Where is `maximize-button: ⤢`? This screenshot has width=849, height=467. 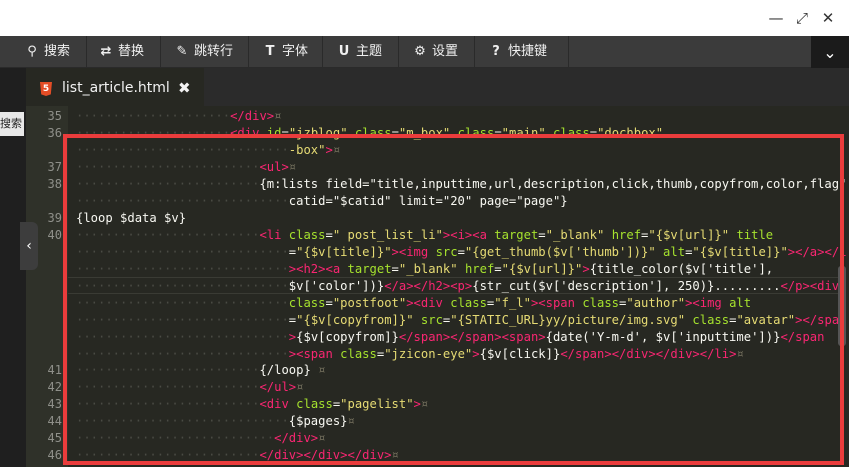
maximize-button: ⤢ is located at coordinates (802, 18).